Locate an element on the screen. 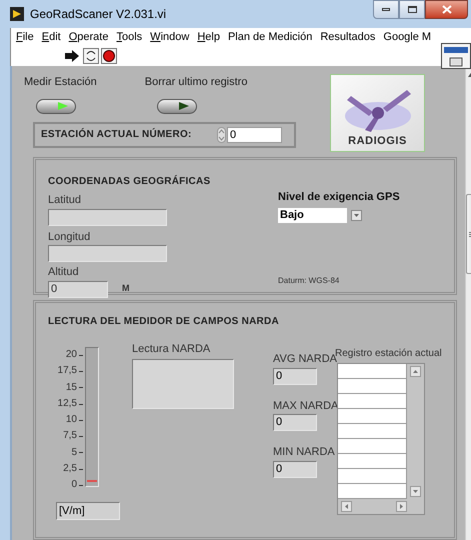 This screenshot has height=540, width=471. tick-label: 15 is located at coordinates (71, 387).